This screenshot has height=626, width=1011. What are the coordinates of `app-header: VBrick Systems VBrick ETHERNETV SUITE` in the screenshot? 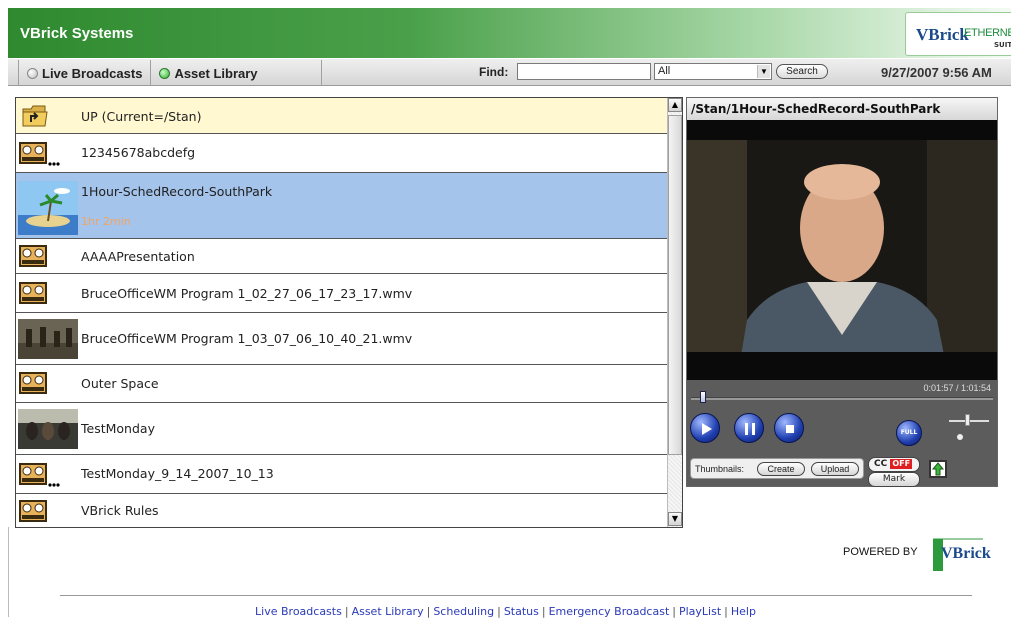 It's located at (509, 33).